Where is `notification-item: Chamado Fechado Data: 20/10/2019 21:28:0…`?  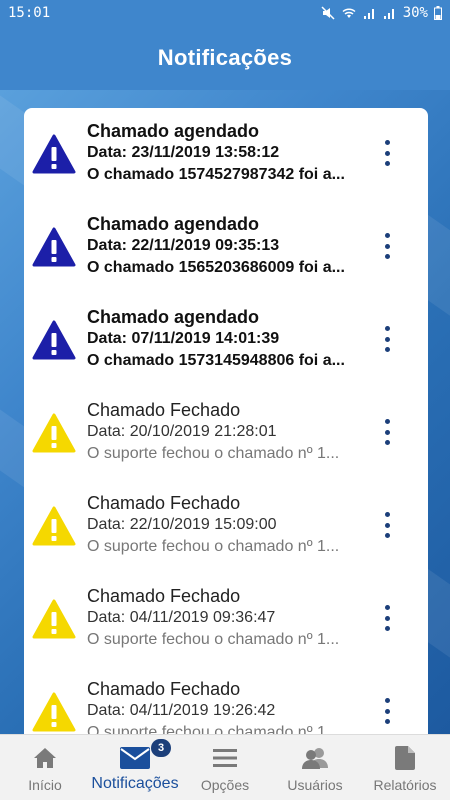
notification-item: Chamado Fechado Data: 20/10/2019 21:28:0… is located at coordinates (226, 433).